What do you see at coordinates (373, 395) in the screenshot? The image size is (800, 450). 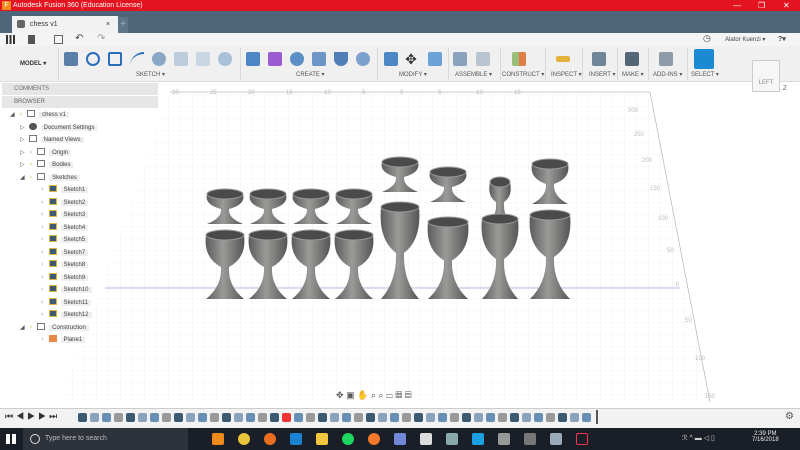 I see `zoom-icon: ⌕` at bounding box center [373, 395].